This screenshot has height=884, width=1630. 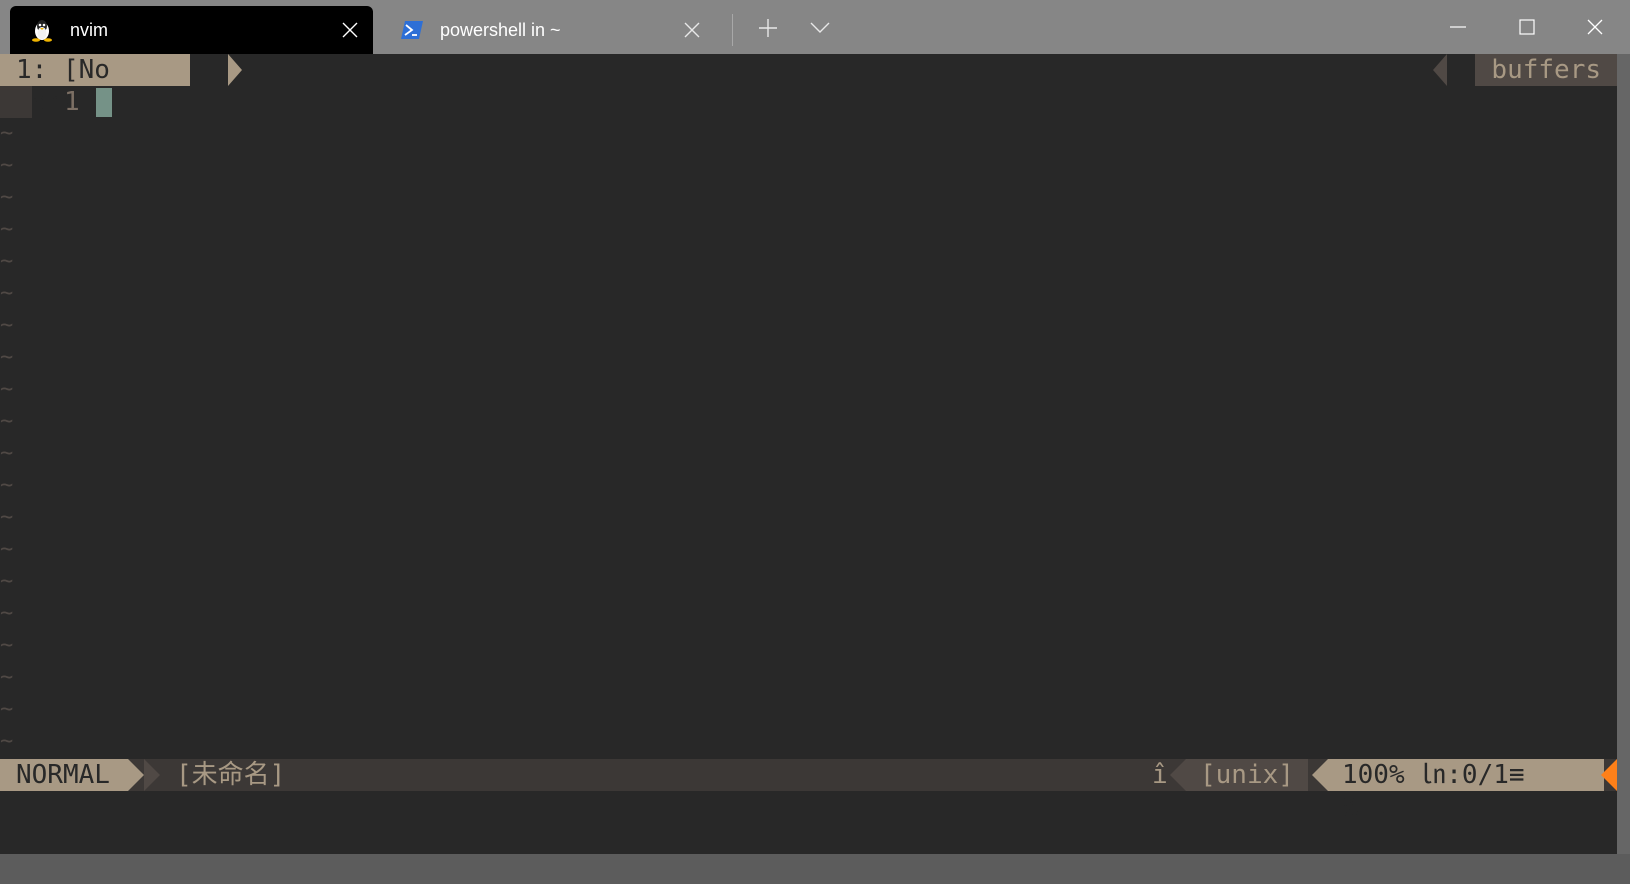 What do you see at coordinates (1247, 775) in the screenshot?
I see `fileformat: [unix]` at bounding box center [1247, 775].